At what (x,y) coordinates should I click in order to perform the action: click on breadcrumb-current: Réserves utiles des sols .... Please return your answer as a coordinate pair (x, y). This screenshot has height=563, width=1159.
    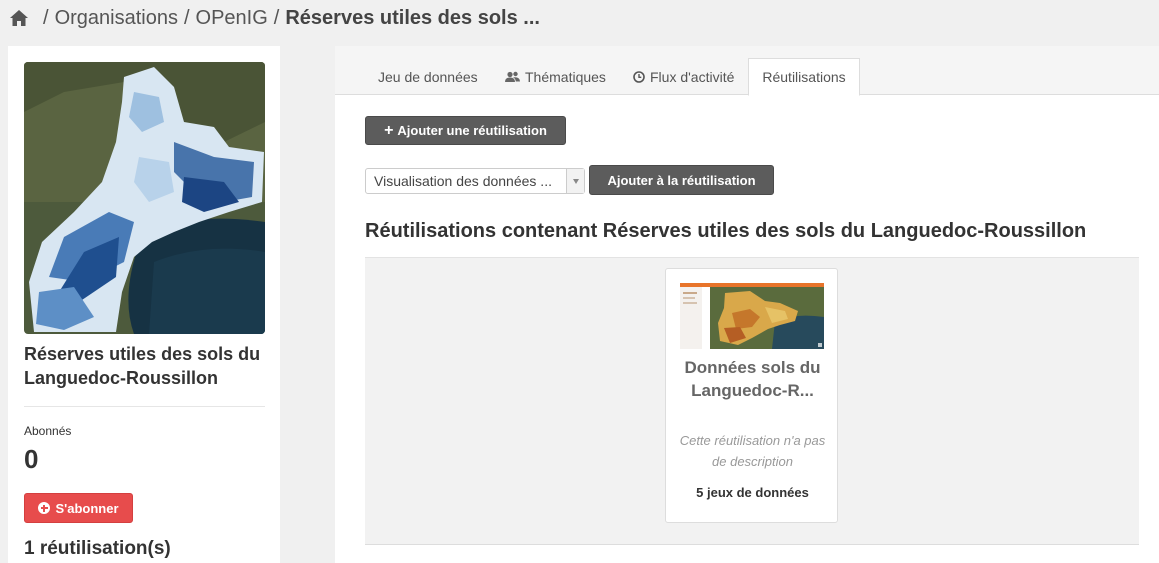
    Looking at the image, I should click on (412, 17).